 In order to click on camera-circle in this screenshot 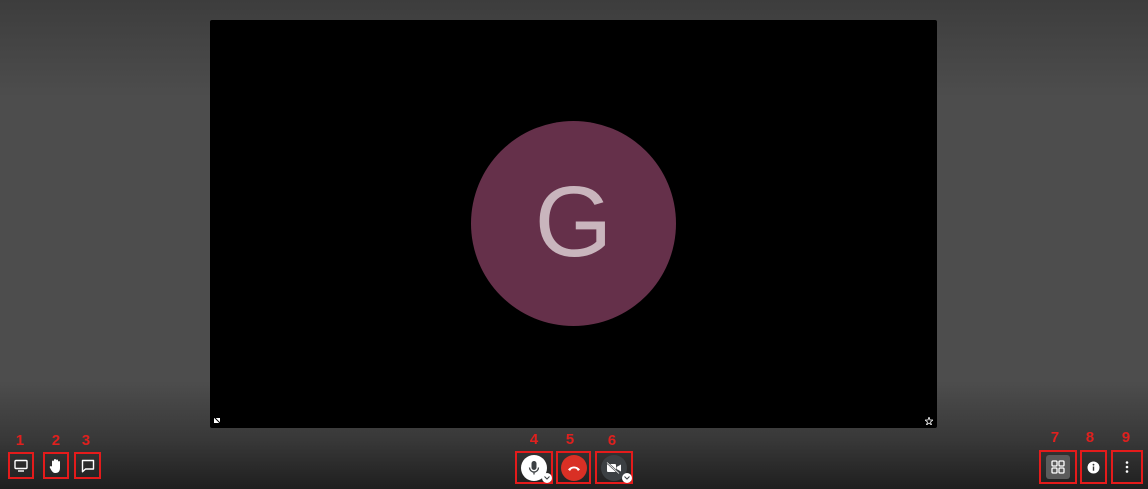, I will do `click(616, 468)`.